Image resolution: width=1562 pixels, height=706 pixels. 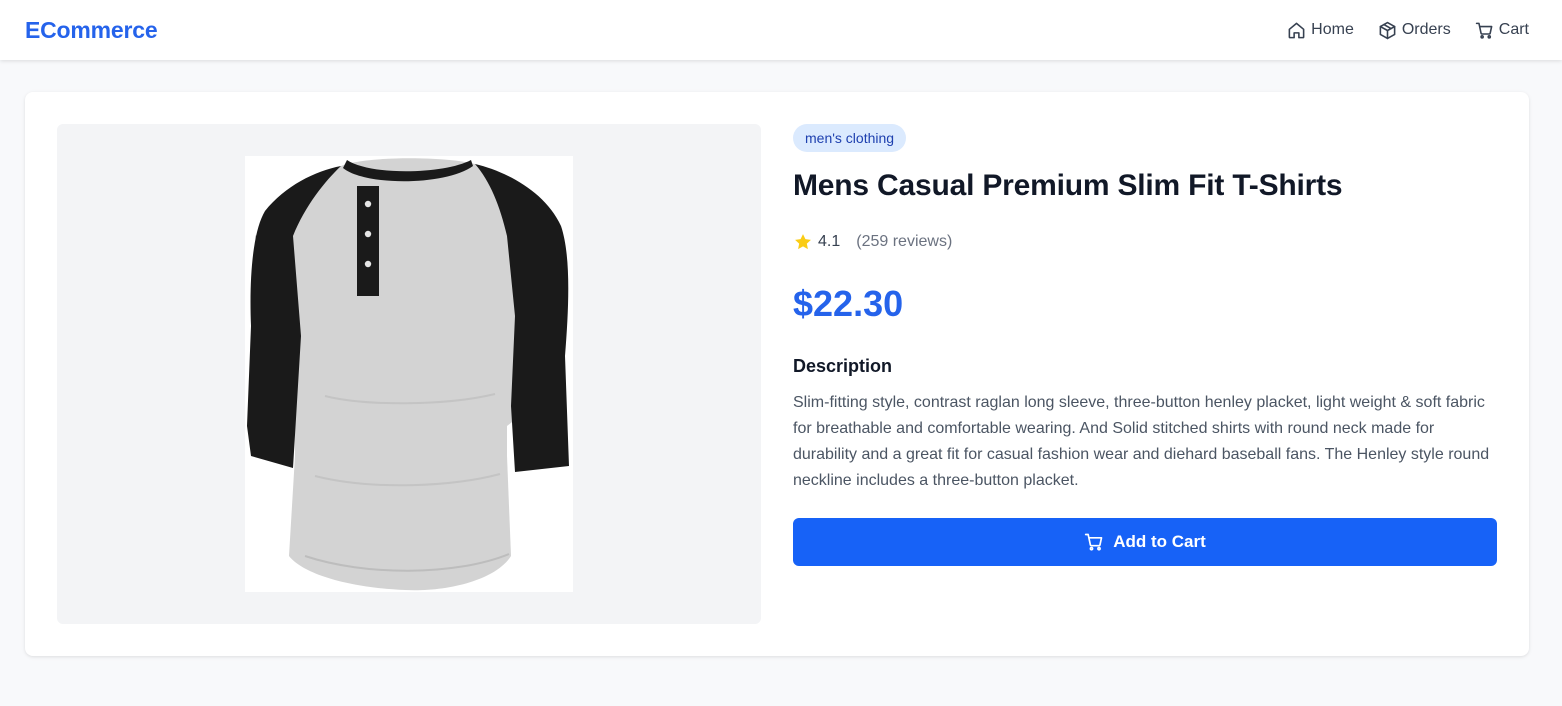 What do you see at coordinates (1159, 541) in the screenshot?
I see `add-to-cart-label: Add to Cart` at bounding box center [1159, 541].